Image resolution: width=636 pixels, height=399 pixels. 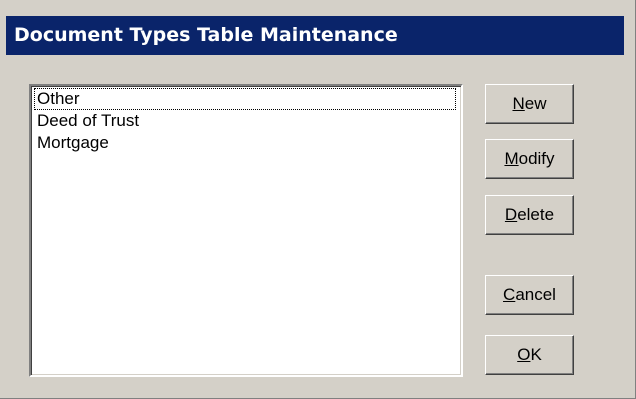 What do you see at coordinates (535, 103) in the screenshot?
I see `new-button-label: ew` at bounding box center [535, 103].